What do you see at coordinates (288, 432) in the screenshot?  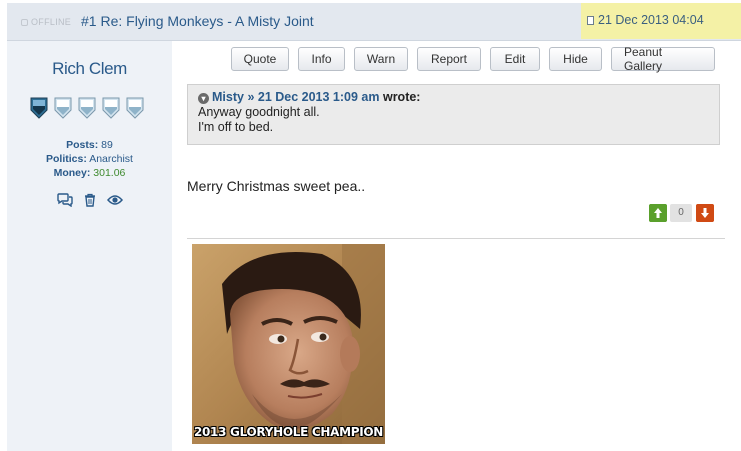 I see `meme-caption: 2013 GLORYHOLE CHAMPION` at bounding box center [288, 432].